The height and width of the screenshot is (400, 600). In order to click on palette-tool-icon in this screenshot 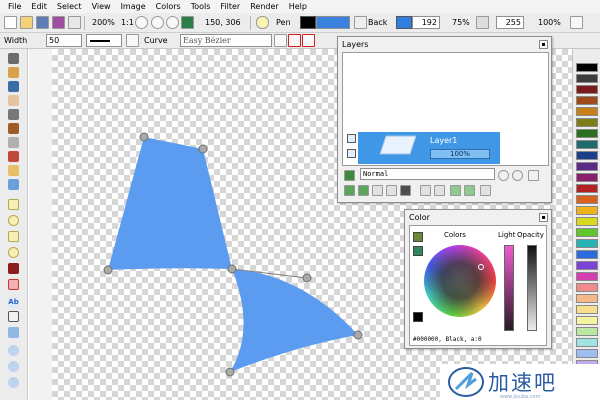, I will do `click(13, 284)`.